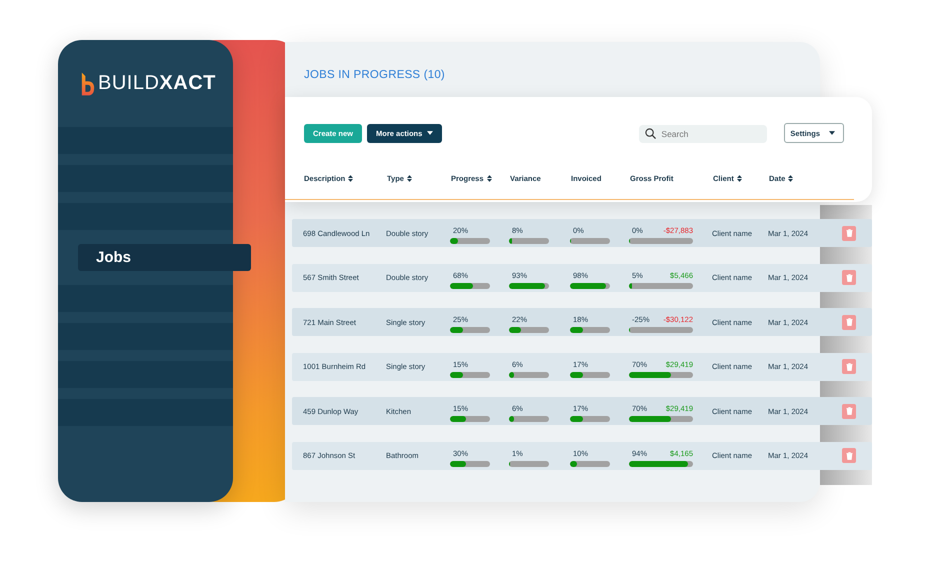 This screenshot has height=572, width=938. I want to click on nav-item: Jobs, so click(164, 257).